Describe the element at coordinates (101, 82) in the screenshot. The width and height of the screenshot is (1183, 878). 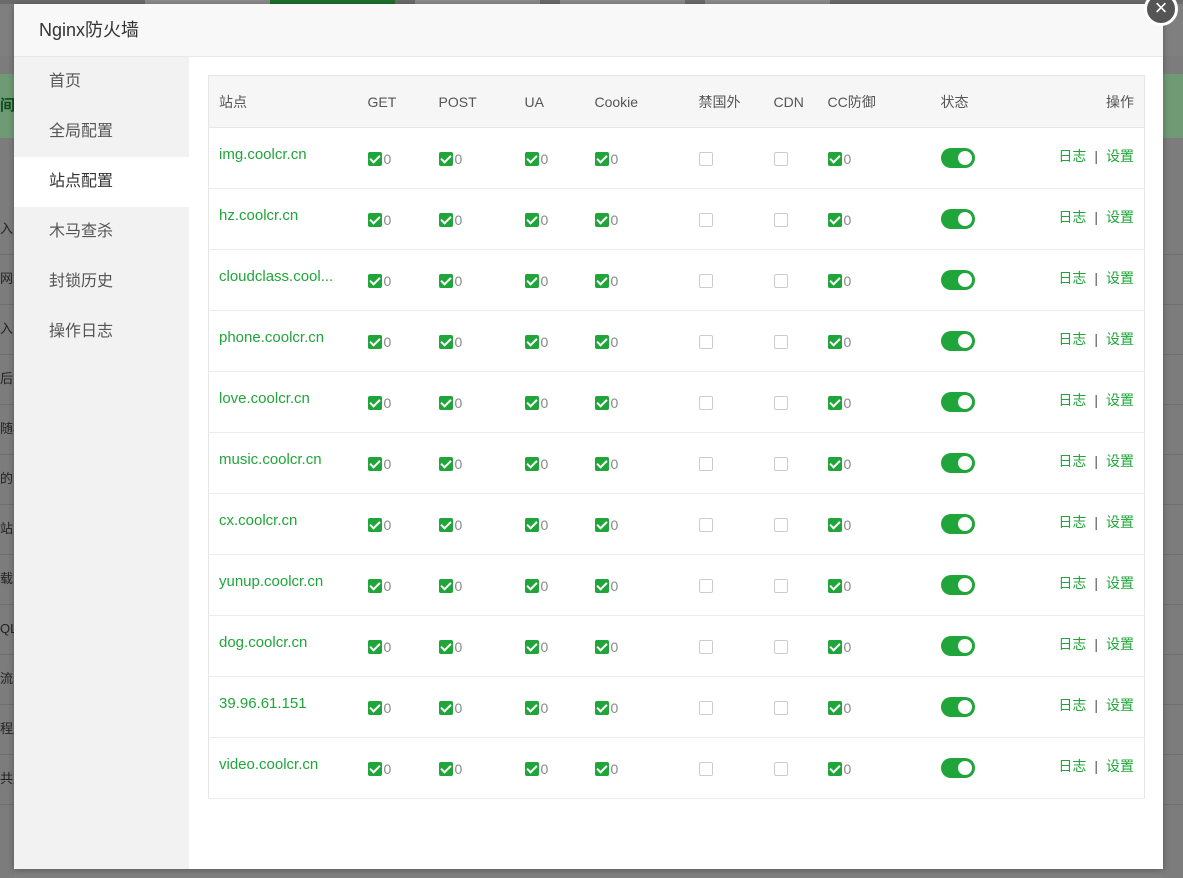
I see `nav-item-0: 首页` at that location.